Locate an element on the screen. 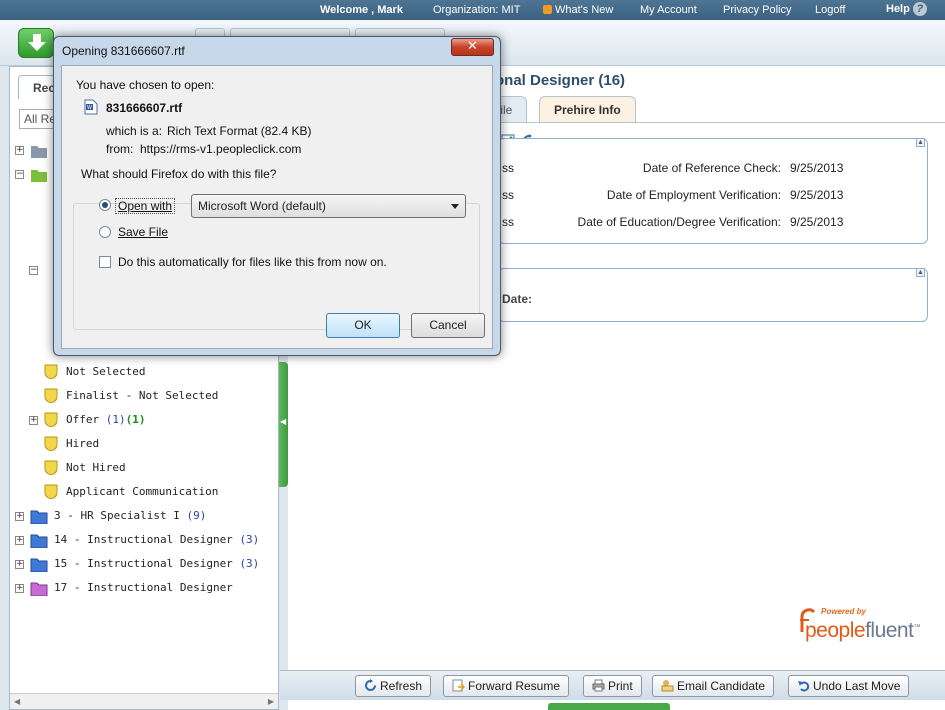 The width and height of the screenshot is (945, 710). forward-resume-button: Forward Resume is located at coordinates (506, 686).